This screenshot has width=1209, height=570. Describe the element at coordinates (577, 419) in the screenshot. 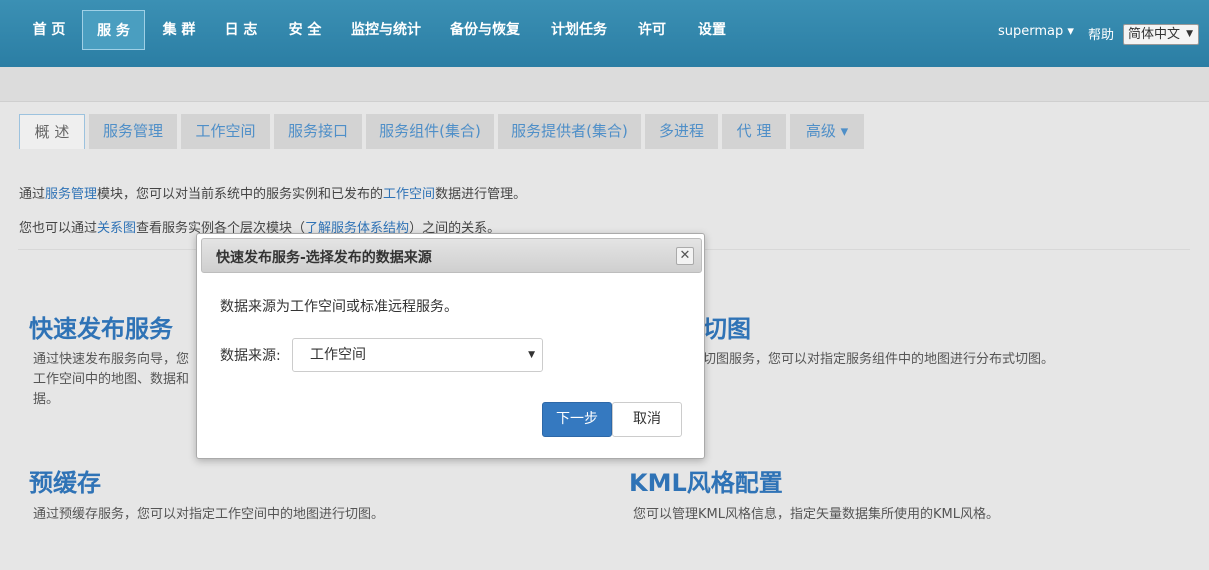

I see `next-button: 下一步` at that location.